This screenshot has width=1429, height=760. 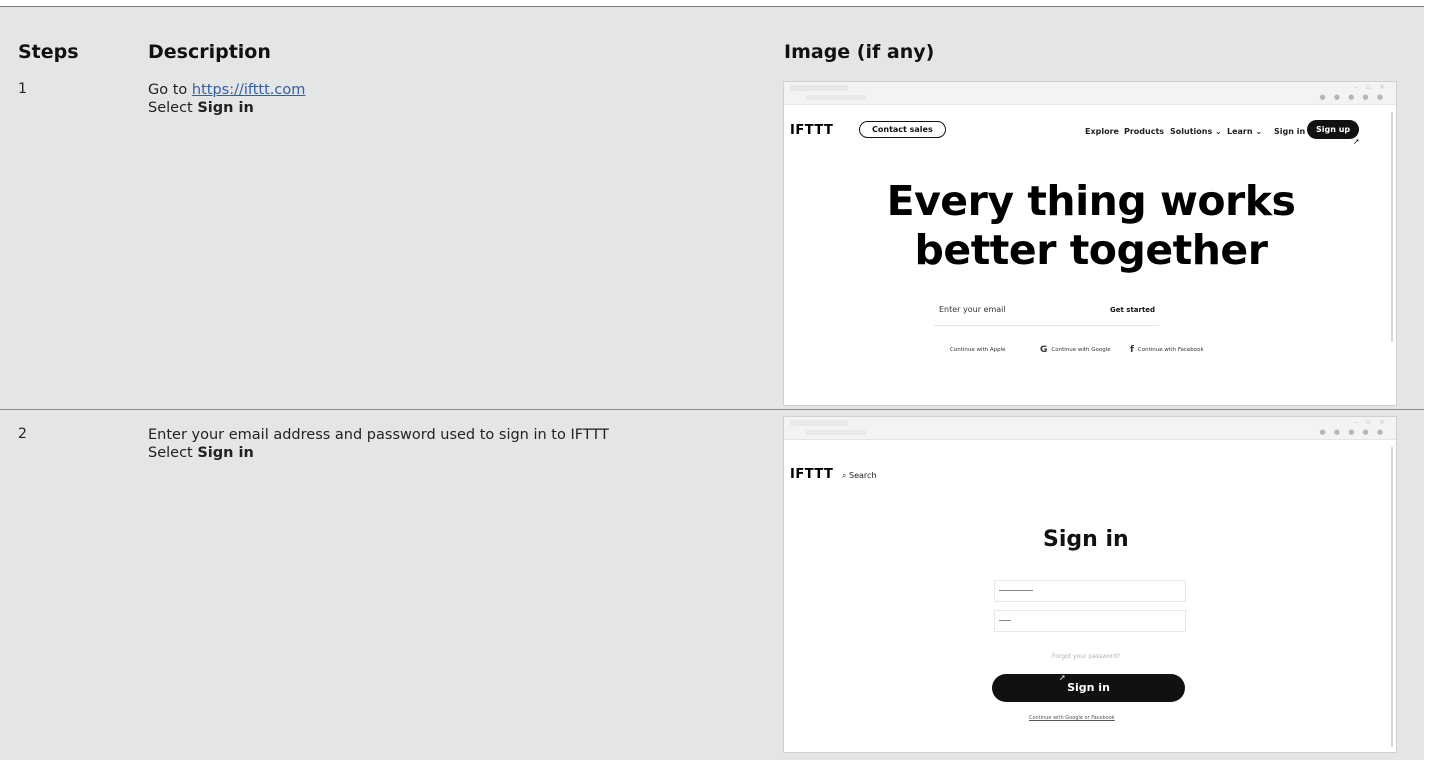 I want to click on nav-explore: Explore, so click(x=1102, y=131).